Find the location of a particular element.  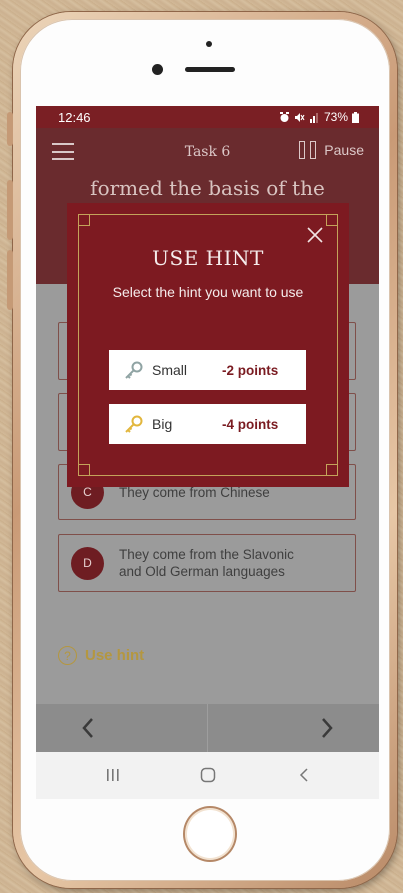

pause-icon is located at coordinates (308, 150).